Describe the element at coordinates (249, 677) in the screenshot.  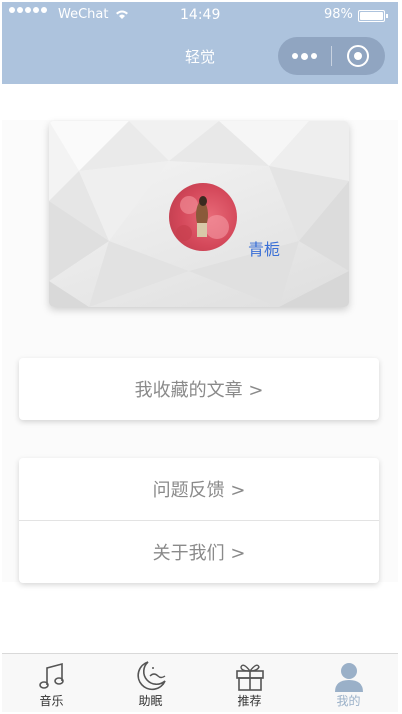
I see `gift-icon` at that location.